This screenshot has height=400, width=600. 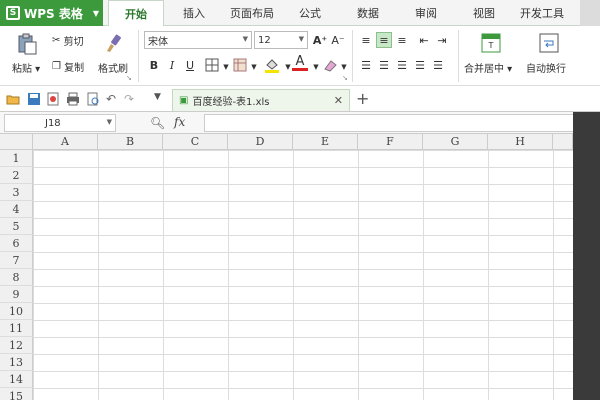 I want to click on column-header-c: C, so click(x=195, y=142).